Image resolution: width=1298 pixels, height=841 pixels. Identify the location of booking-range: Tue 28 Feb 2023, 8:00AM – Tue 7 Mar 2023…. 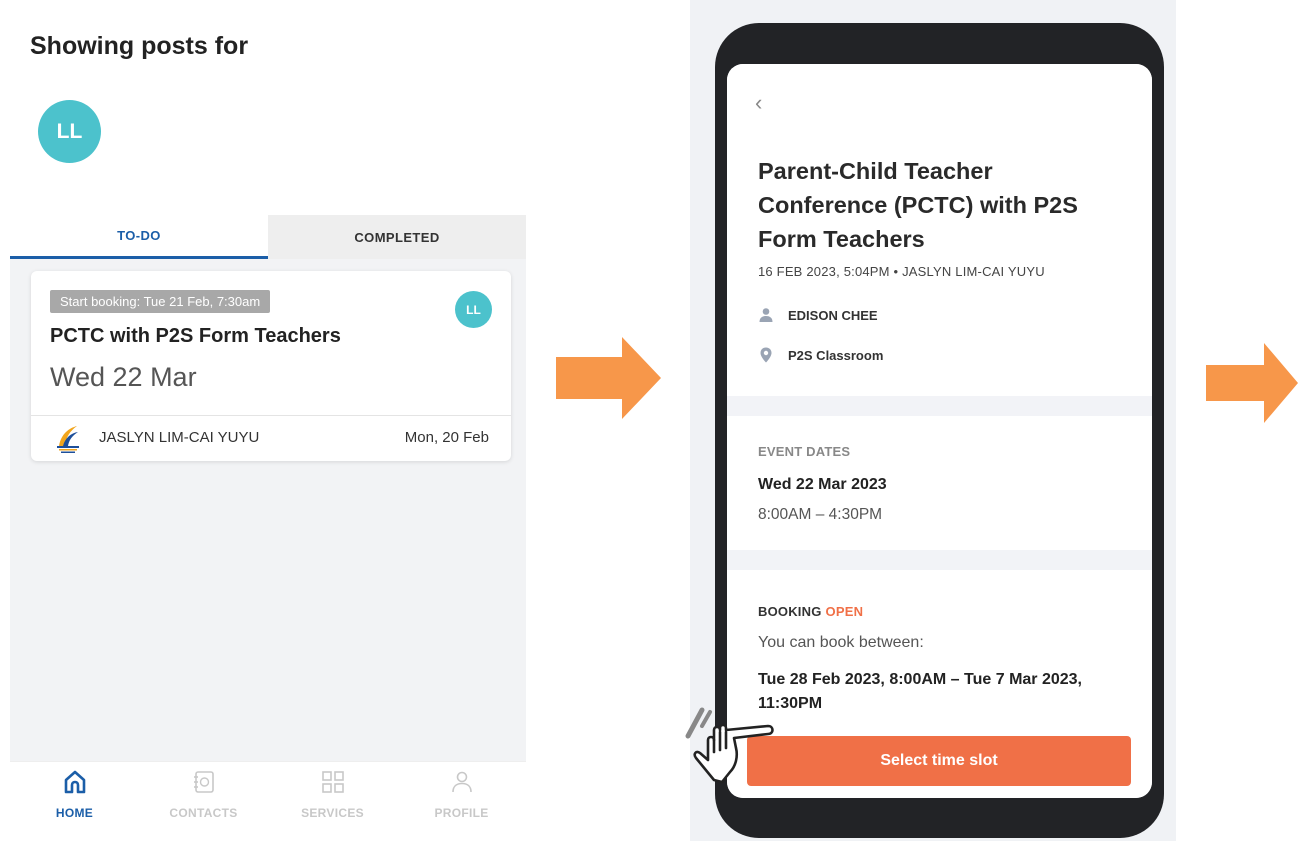
(920, 691).